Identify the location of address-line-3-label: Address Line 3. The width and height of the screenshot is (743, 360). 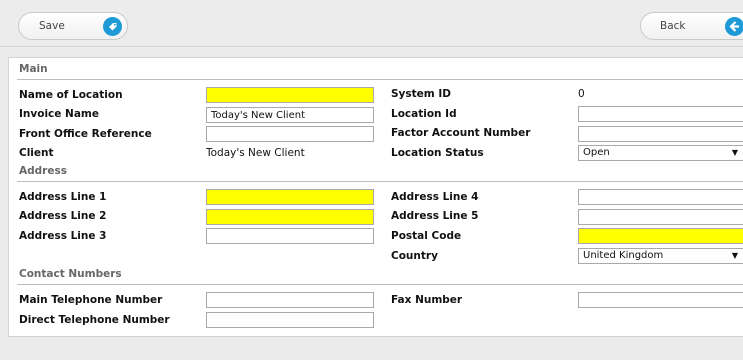
(63, 236).